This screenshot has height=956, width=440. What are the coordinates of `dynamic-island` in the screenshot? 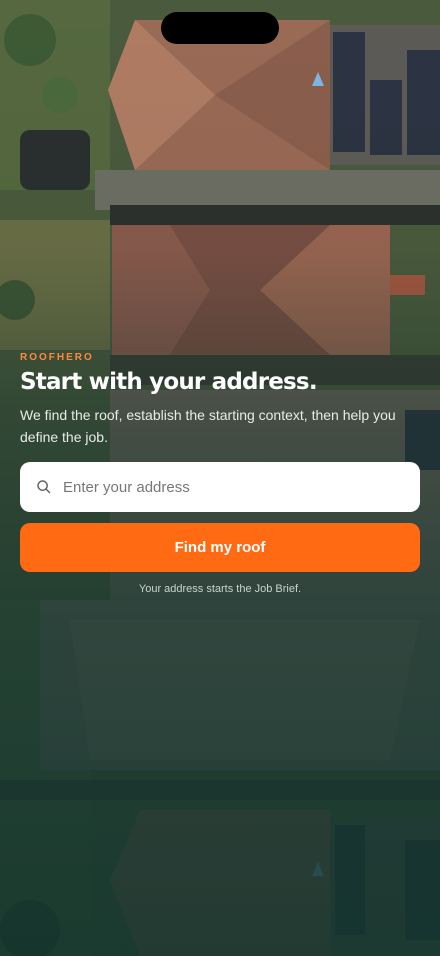 It's located at (220, 28).